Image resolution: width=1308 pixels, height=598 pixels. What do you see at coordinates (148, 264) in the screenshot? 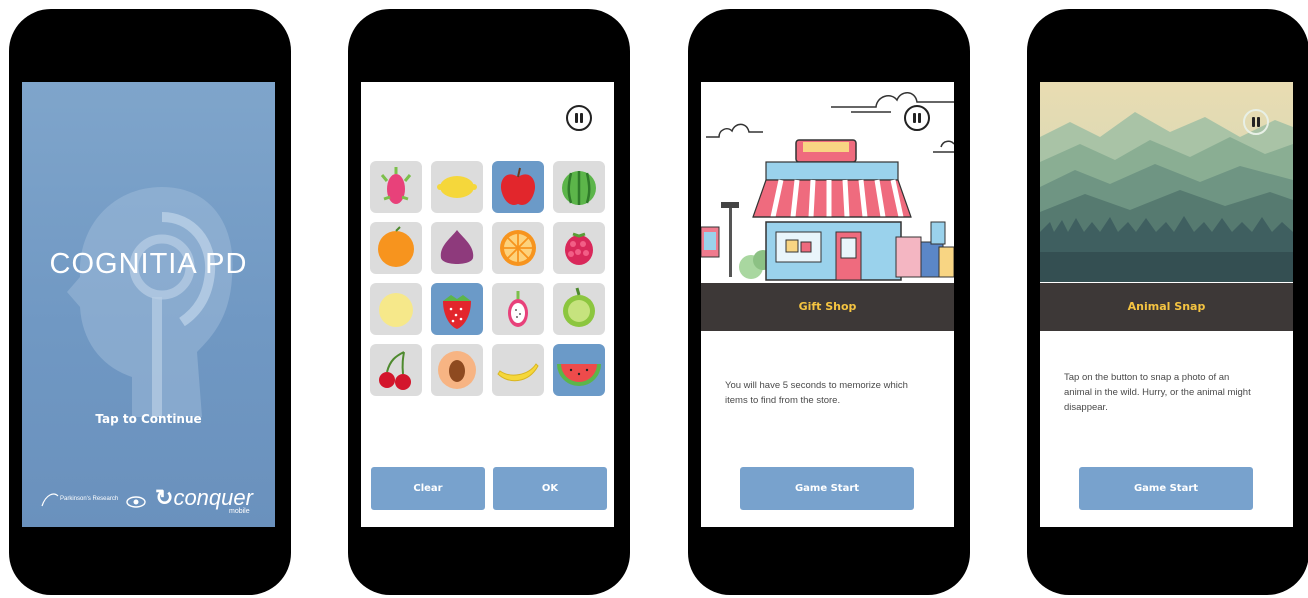
I see `app-title: COGNITIA PD` at bounding box center [148, 264].